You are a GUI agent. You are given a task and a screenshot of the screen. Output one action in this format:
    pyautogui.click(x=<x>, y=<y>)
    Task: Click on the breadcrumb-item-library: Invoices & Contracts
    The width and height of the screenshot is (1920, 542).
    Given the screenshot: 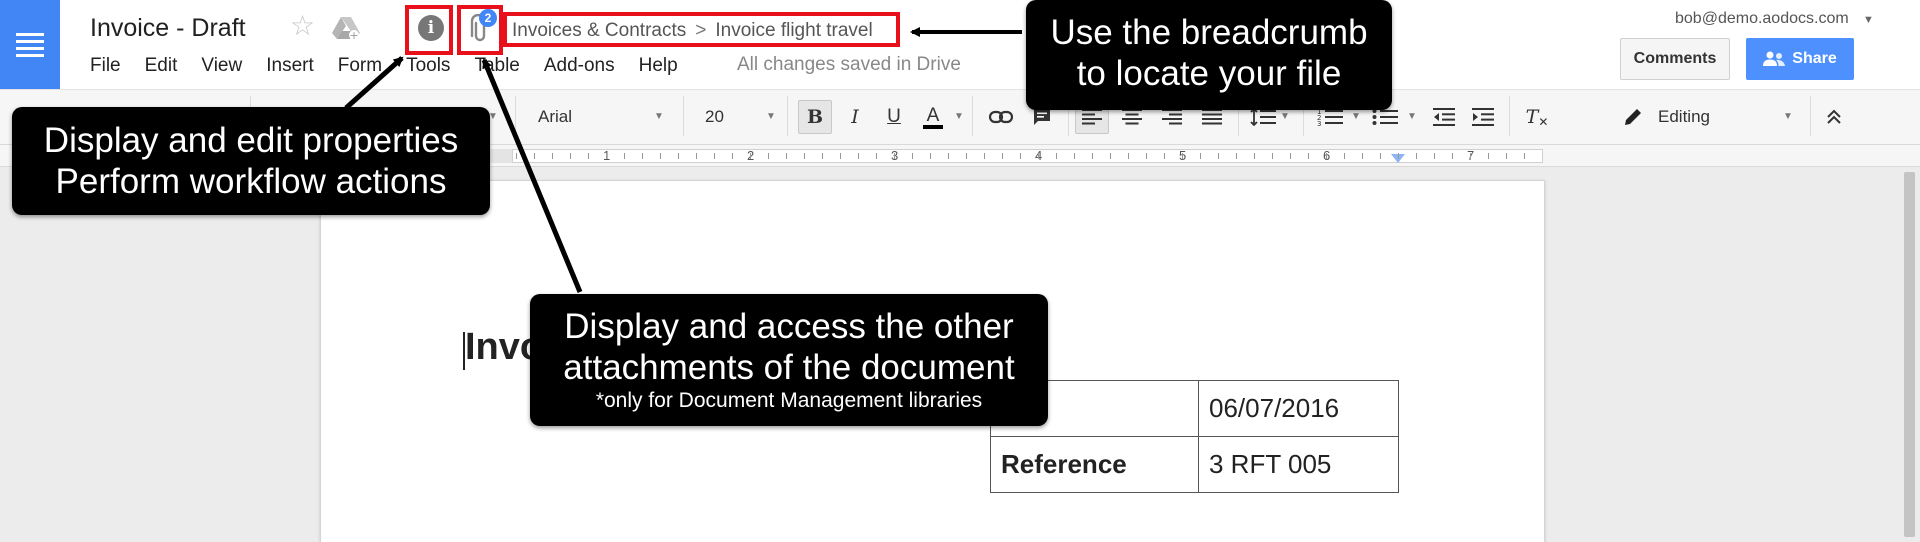 What is the action you would take?
    pyautogui.click(x=599, y=31)
    